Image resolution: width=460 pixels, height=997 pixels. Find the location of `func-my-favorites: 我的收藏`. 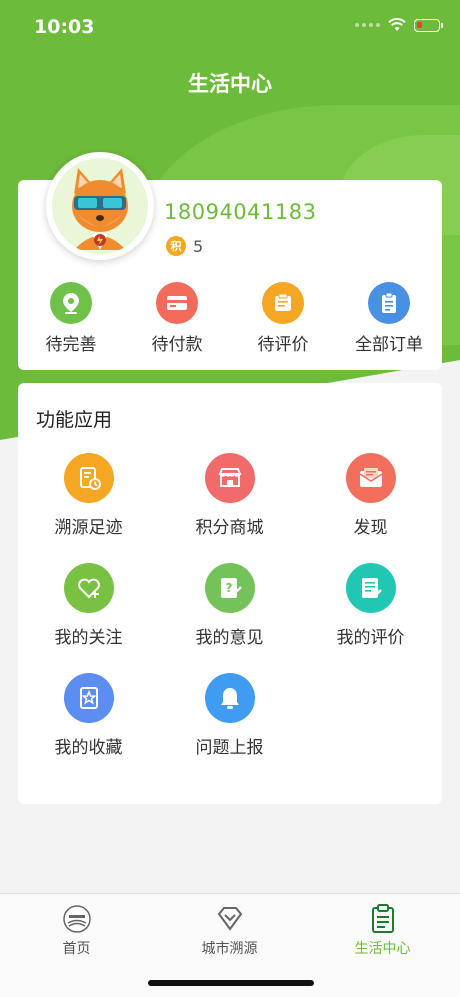

func-my-favorites: 我的收藏 is located at coordinates (88, 715).